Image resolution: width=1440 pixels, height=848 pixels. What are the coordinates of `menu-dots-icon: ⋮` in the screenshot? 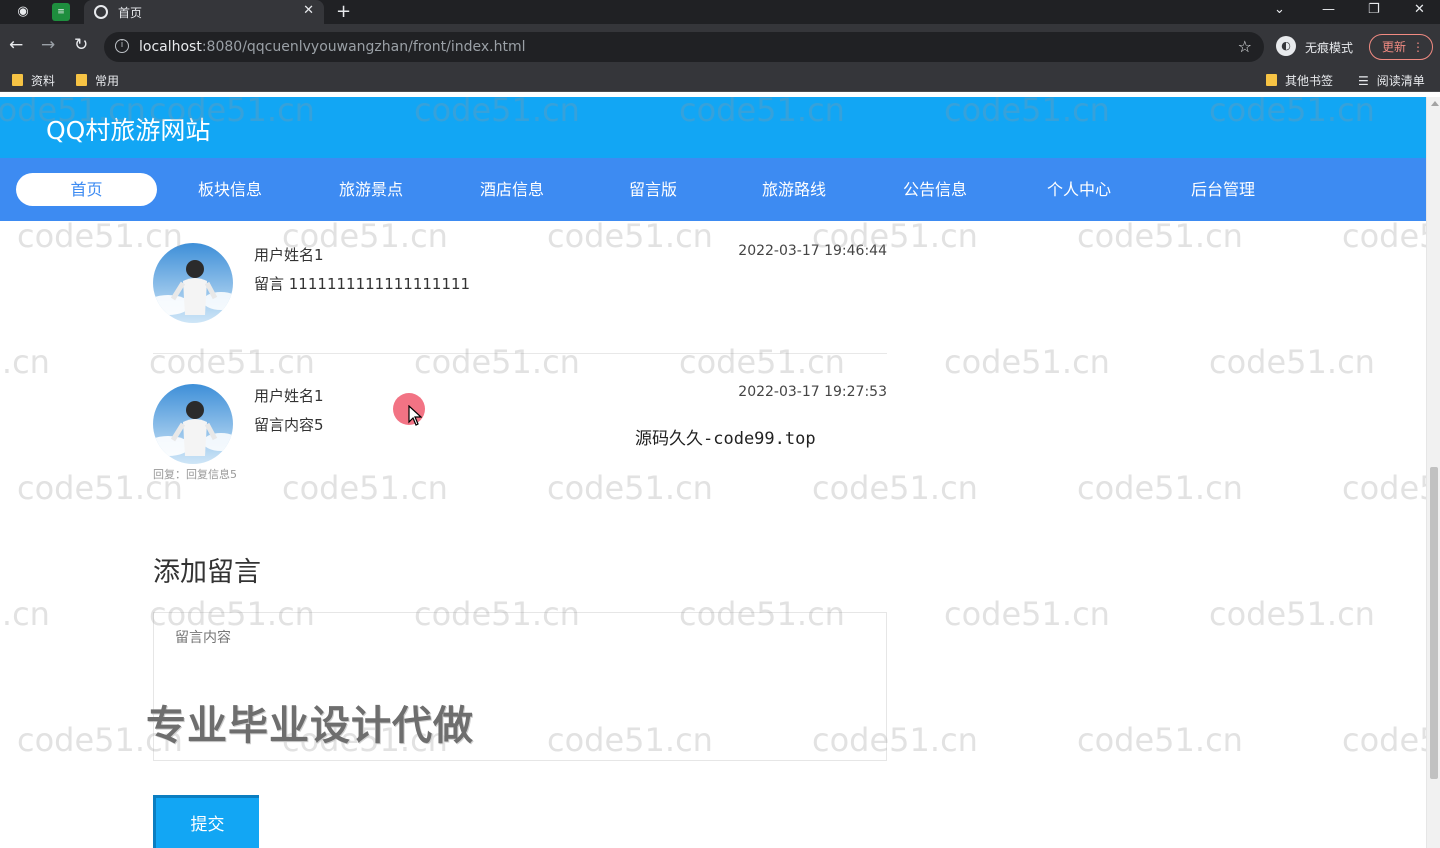 It's located at (1418, 47).